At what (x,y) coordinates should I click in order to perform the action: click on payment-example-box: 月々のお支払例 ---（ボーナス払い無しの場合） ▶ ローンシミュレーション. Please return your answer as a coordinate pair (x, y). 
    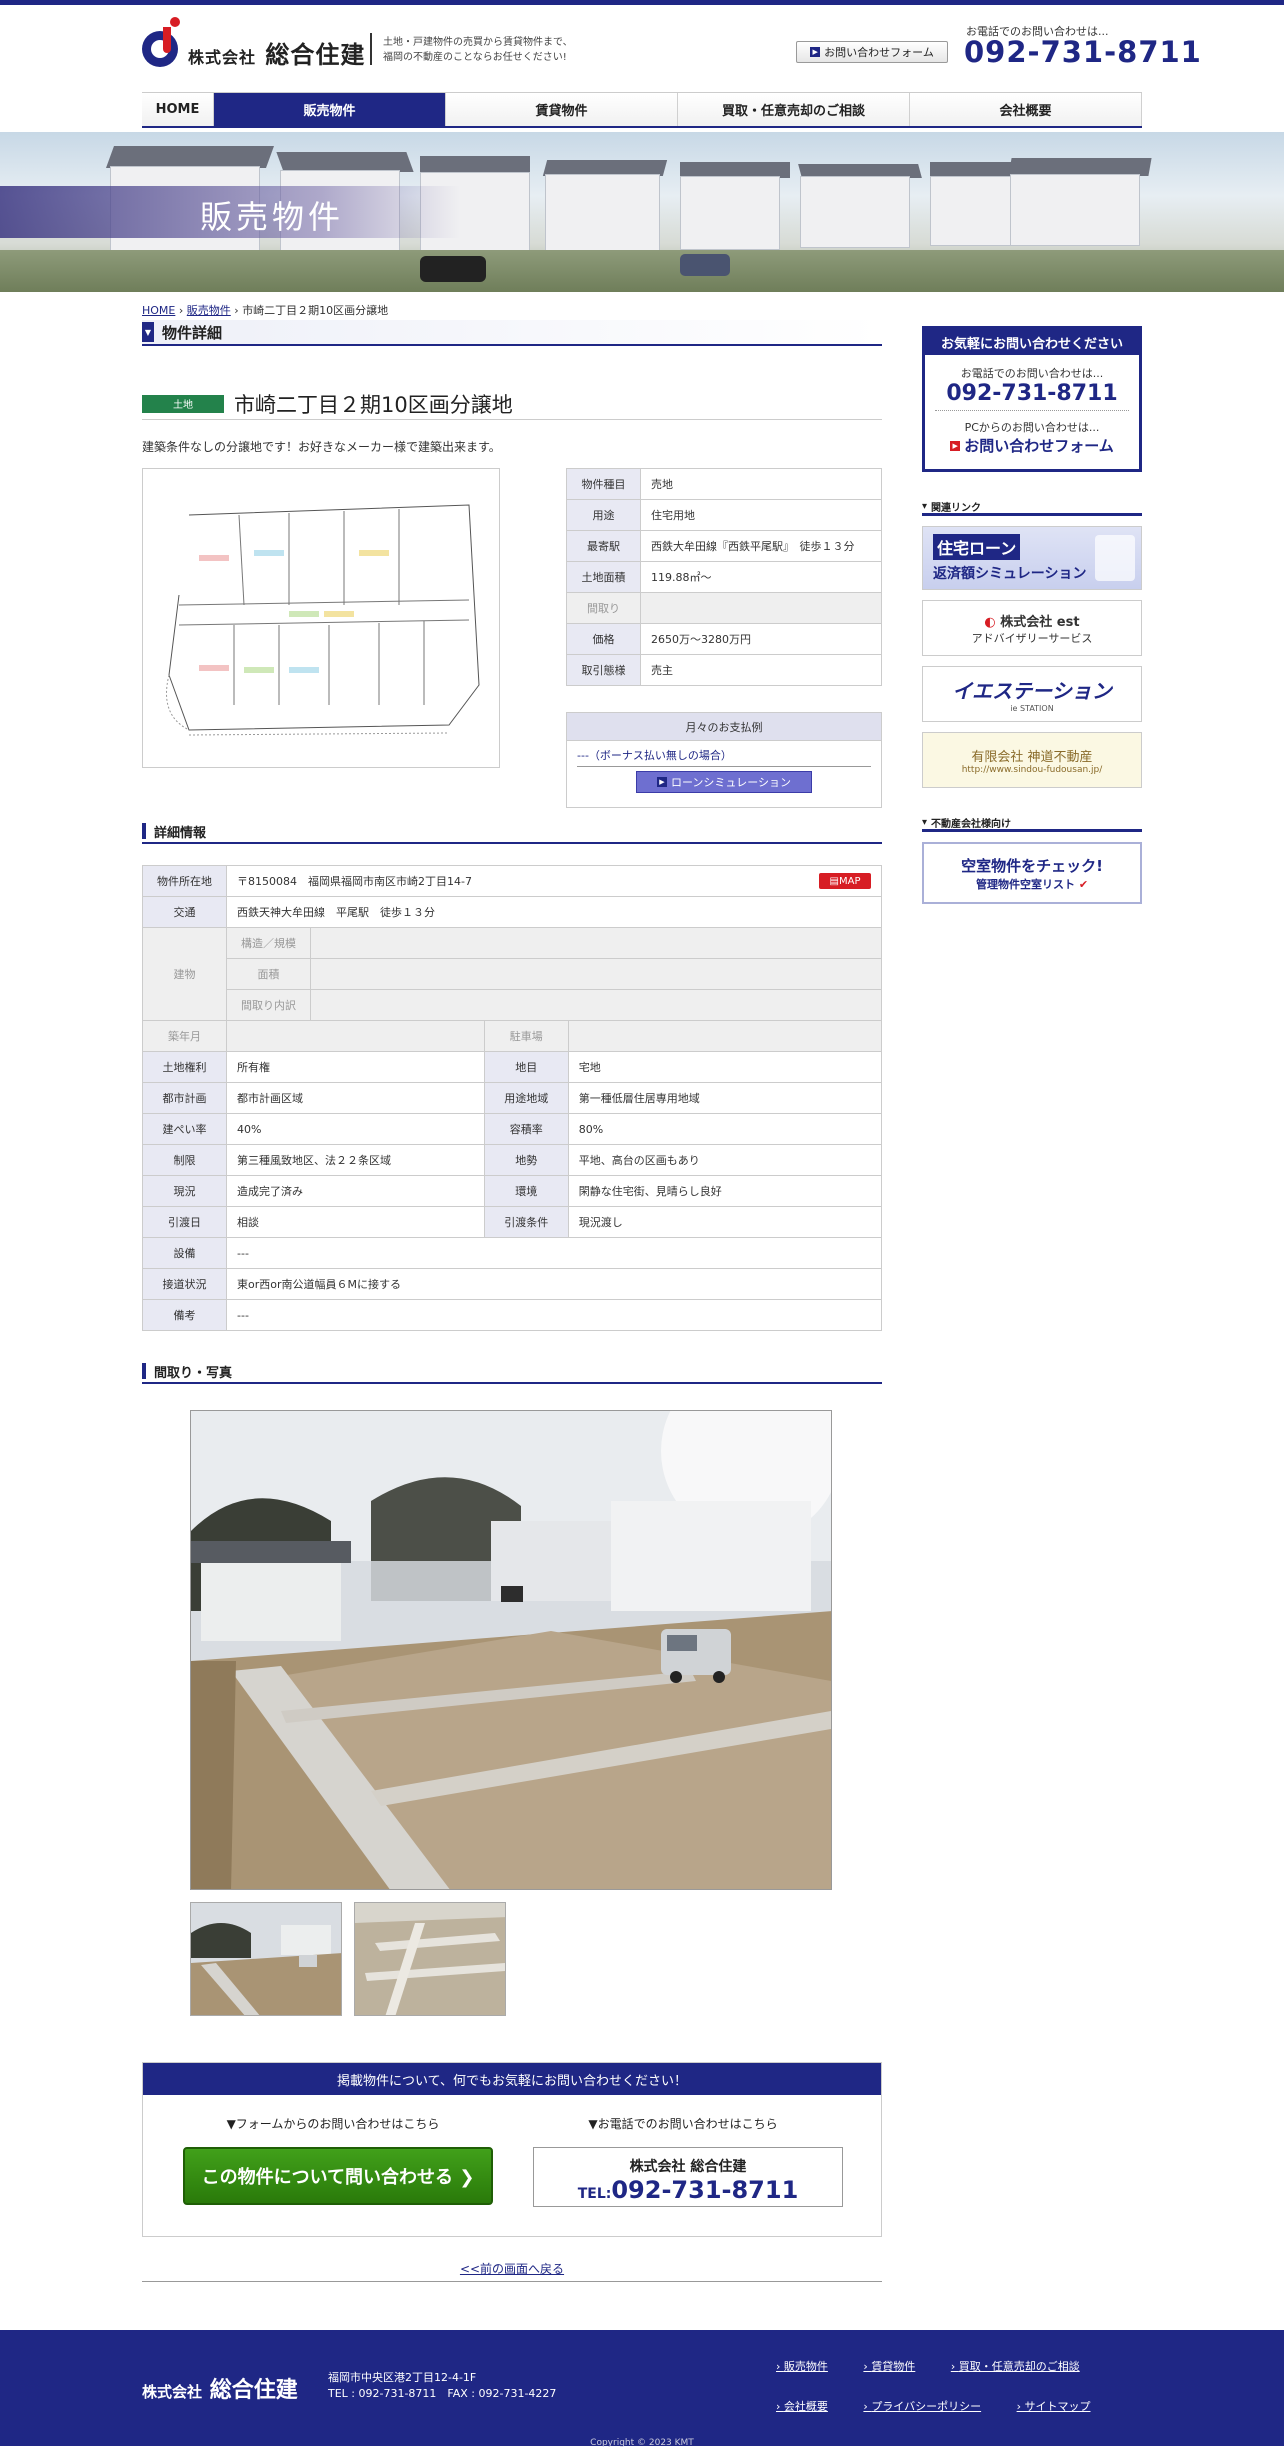
    Looking at the image, I should click on (724, 760).